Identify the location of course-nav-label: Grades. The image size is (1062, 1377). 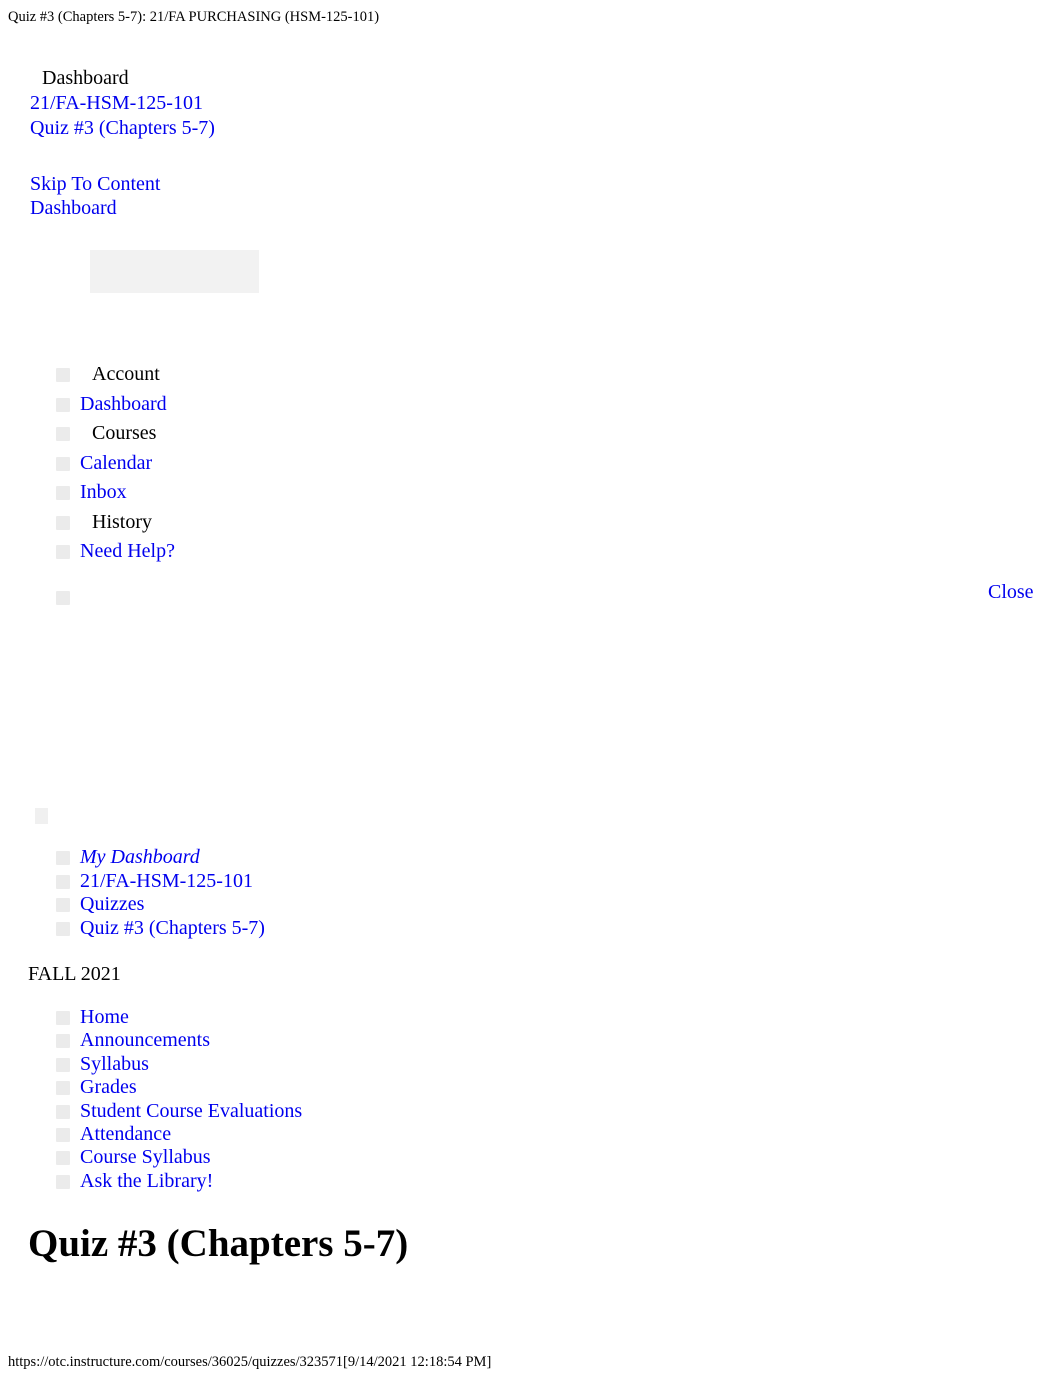
(108, 1087).